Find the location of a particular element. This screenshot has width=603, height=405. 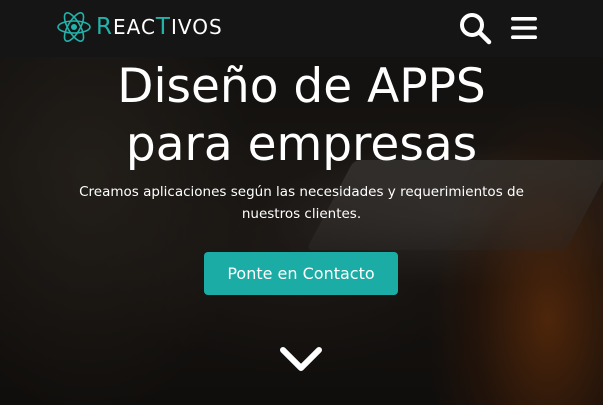

navbar: R EAC T IVOS is located at coordinates (301, 28).